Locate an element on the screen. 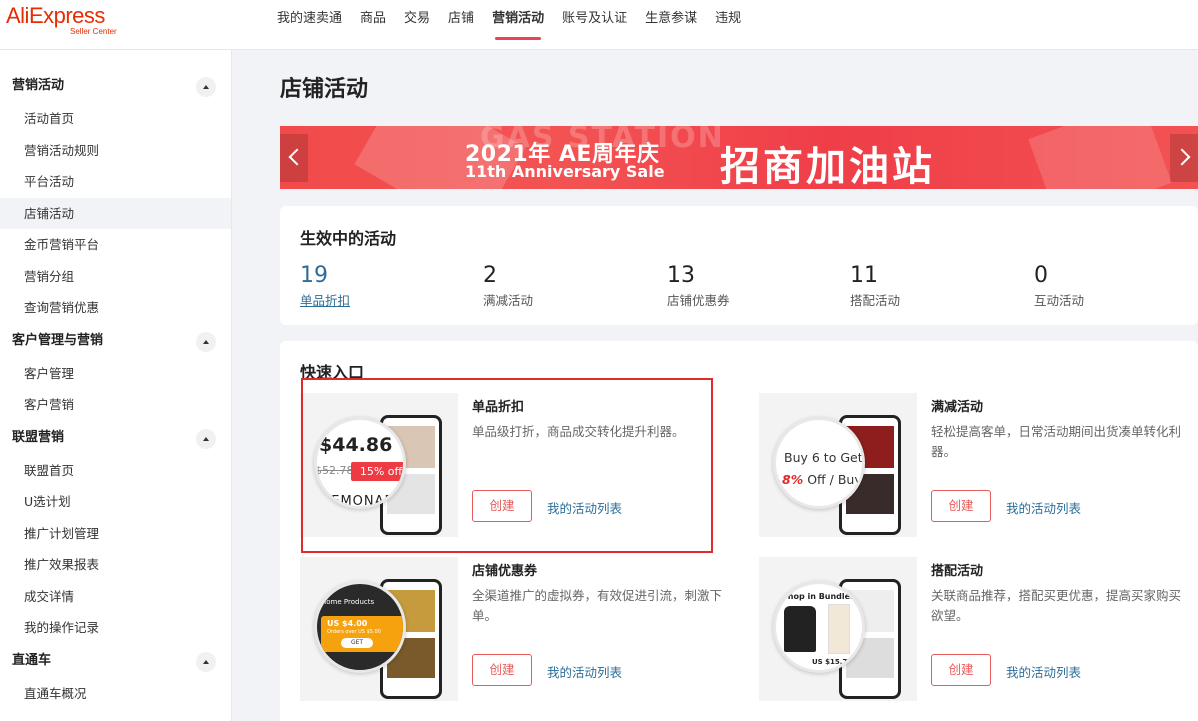 This screenshot has width=1198, height=721. thumb-text: Off / Buy is located at coordinates (834, 479).